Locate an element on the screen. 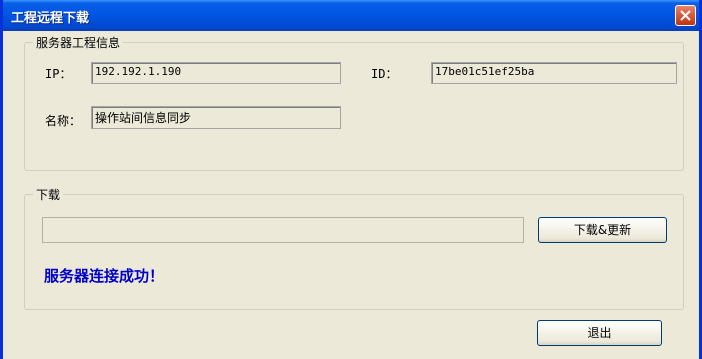 Image resolution: width=702 pixels, height=359 pixels. exit-button: 退出 is located at coordinates (599, 333).